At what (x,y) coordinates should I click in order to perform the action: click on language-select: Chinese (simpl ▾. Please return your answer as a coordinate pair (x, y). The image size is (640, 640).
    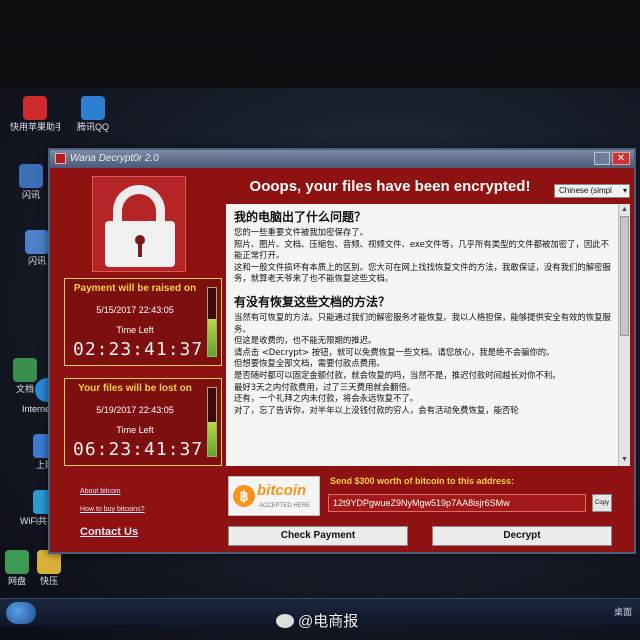
    Looking at the image, I should click on (592, 191).